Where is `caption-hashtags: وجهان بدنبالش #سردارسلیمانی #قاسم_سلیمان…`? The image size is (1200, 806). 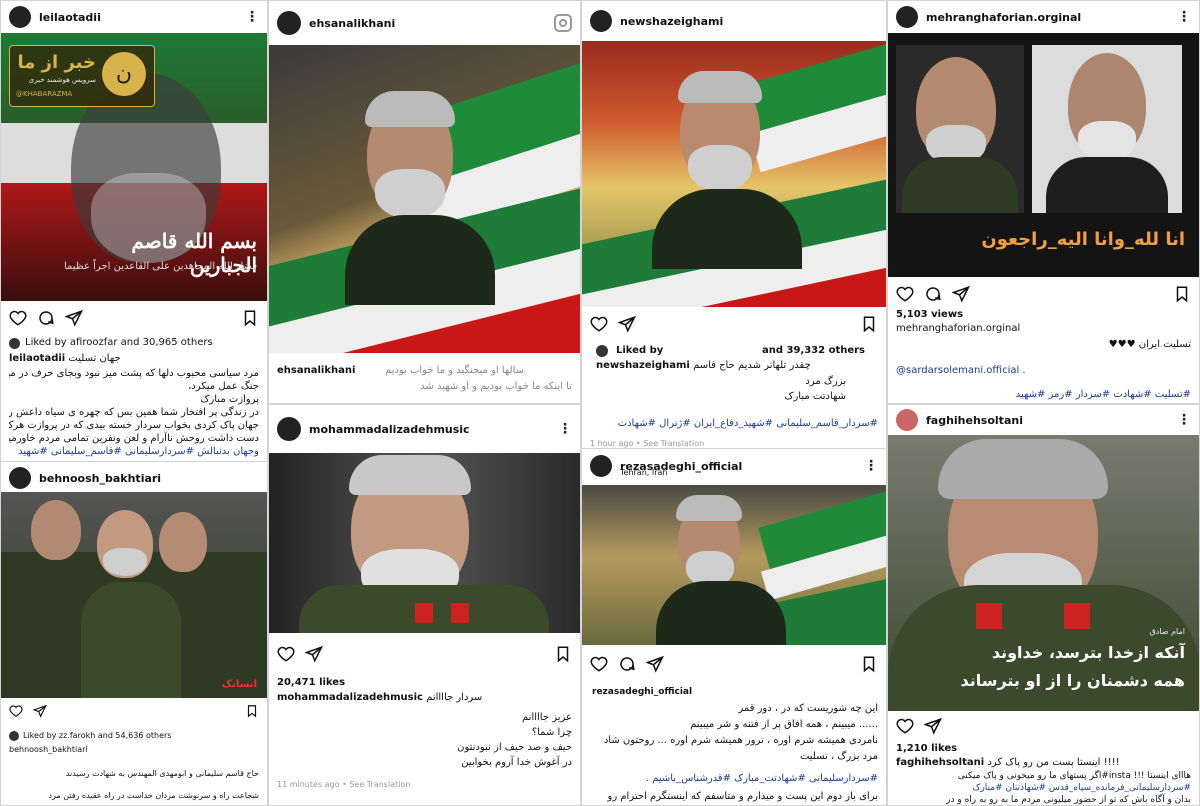
caption-hashtags: وجهان بدنبالش #سردارسلیمانی #قاسم_سلیمان… is located at coordinates (134, 451).